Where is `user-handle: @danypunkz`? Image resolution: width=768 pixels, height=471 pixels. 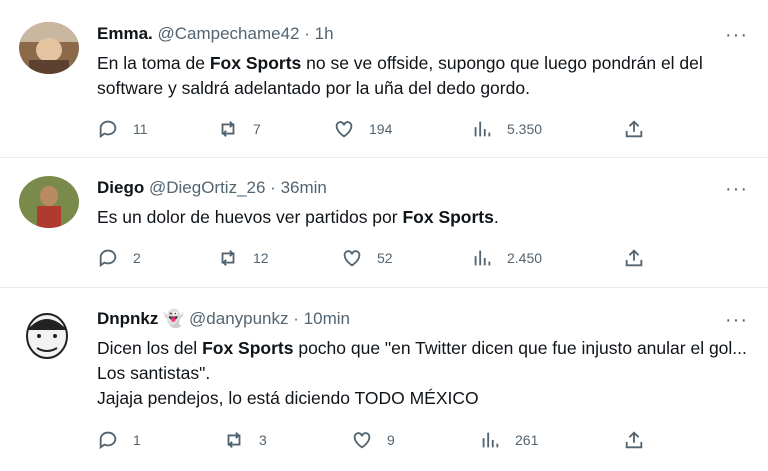
user-handle: @danypunkz is located at coordinates (239, 318).